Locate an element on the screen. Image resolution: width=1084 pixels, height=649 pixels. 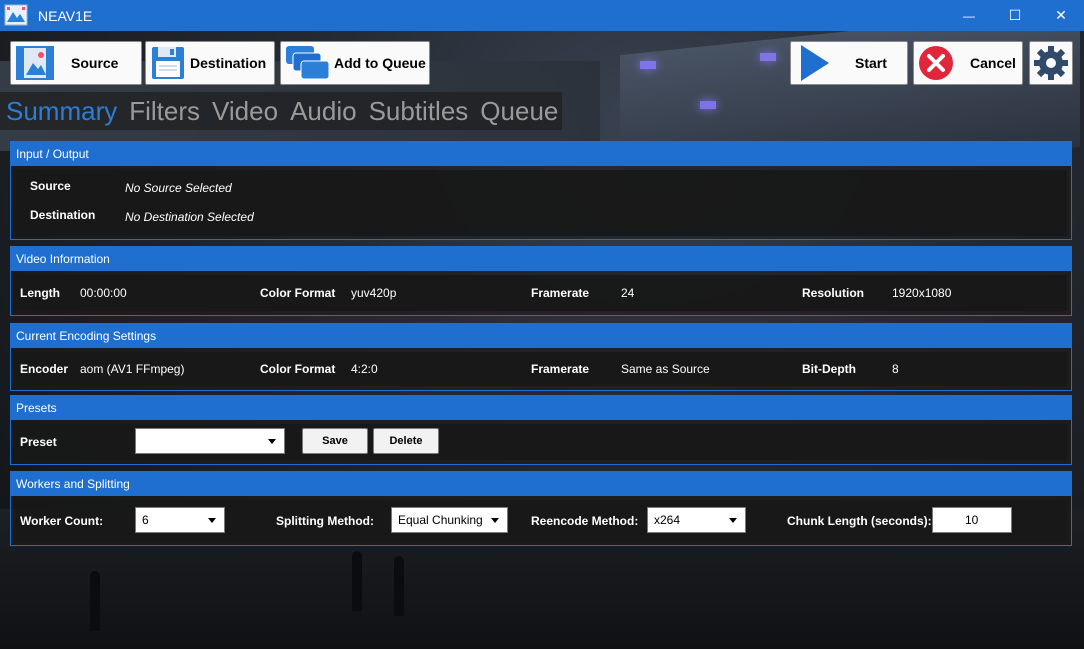
minimize-icon: — is located at coordinates (969, 15).